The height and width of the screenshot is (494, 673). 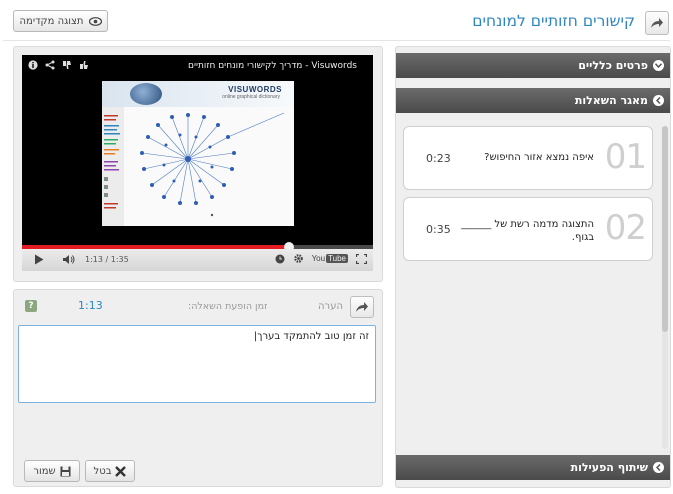 I want to click on question-time-value: 1:13, so click(x=90, y=305).